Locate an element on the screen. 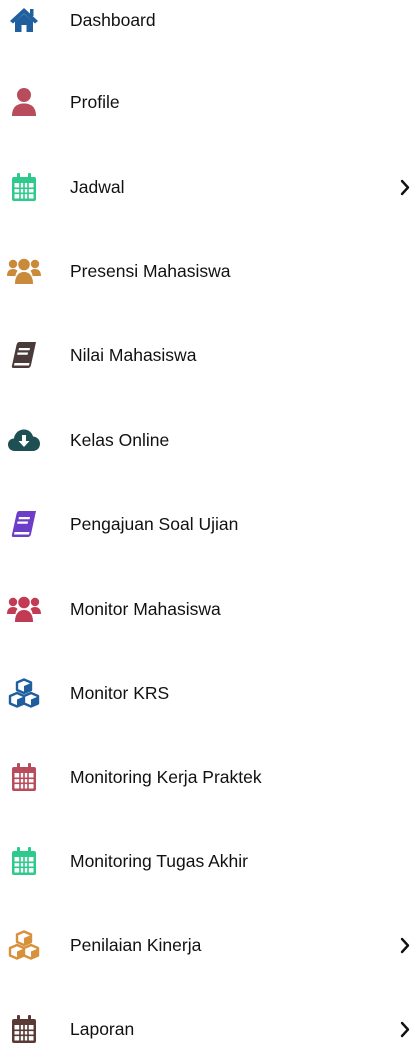 This screenshot has height=1059, width=417. home-icon is located at coordinates (24, 20).